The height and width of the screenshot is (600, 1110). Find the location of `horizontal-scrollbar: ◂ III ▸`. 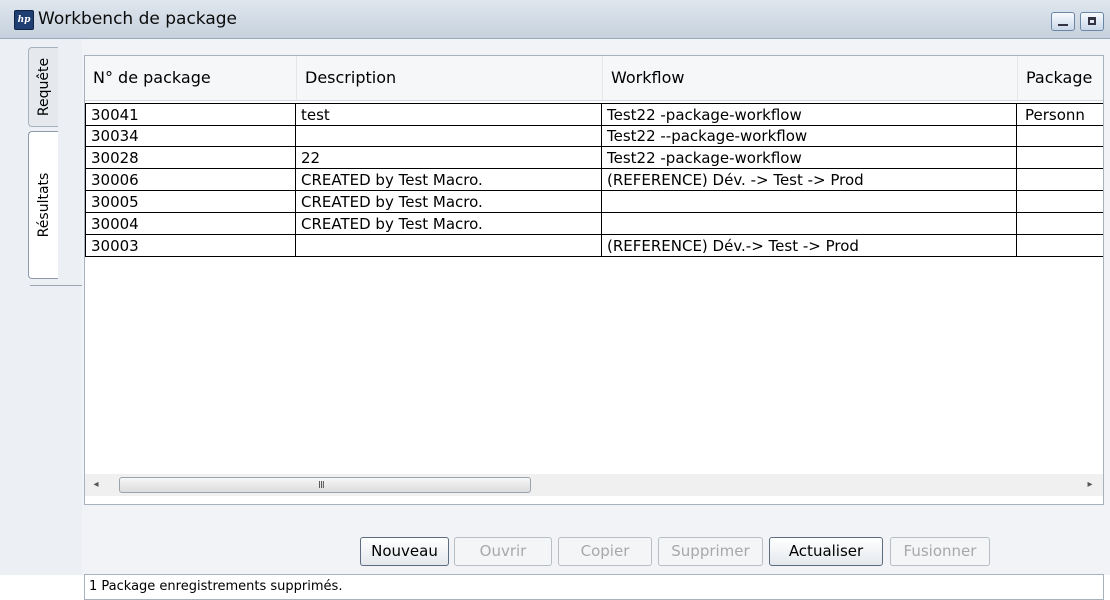

horizontal-scrollbar: ◂ III ▸ is located at coordinates (594, 485).